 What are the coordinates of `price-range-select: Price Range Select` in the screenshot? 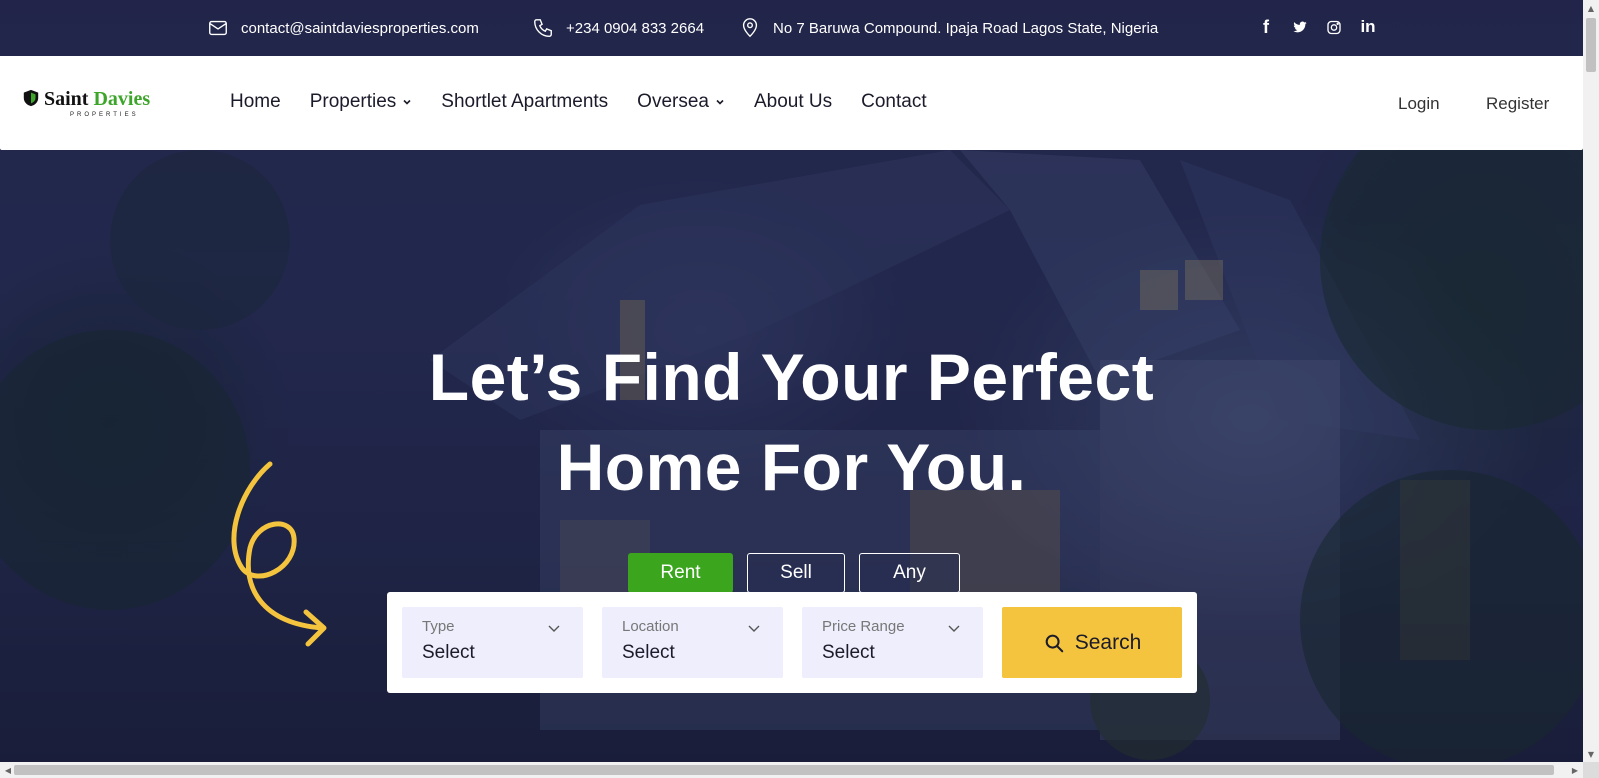 It's located at (892, 642).